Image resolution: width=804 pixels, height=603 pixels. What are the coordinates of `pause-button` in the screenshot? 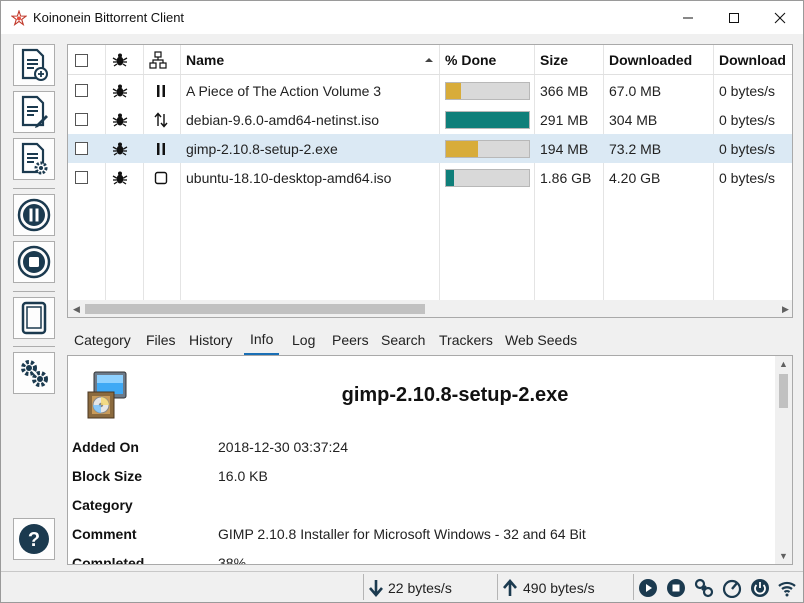 It's located at (34, 215).